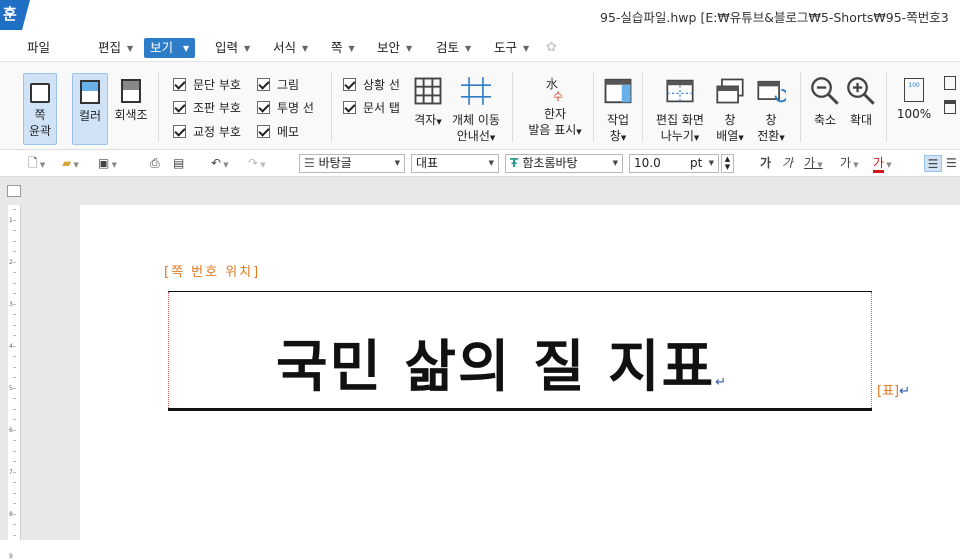  Describe the element at coordinates (278, 132) in the screenshot. I see `checkbox-memo: 메모` at that location.